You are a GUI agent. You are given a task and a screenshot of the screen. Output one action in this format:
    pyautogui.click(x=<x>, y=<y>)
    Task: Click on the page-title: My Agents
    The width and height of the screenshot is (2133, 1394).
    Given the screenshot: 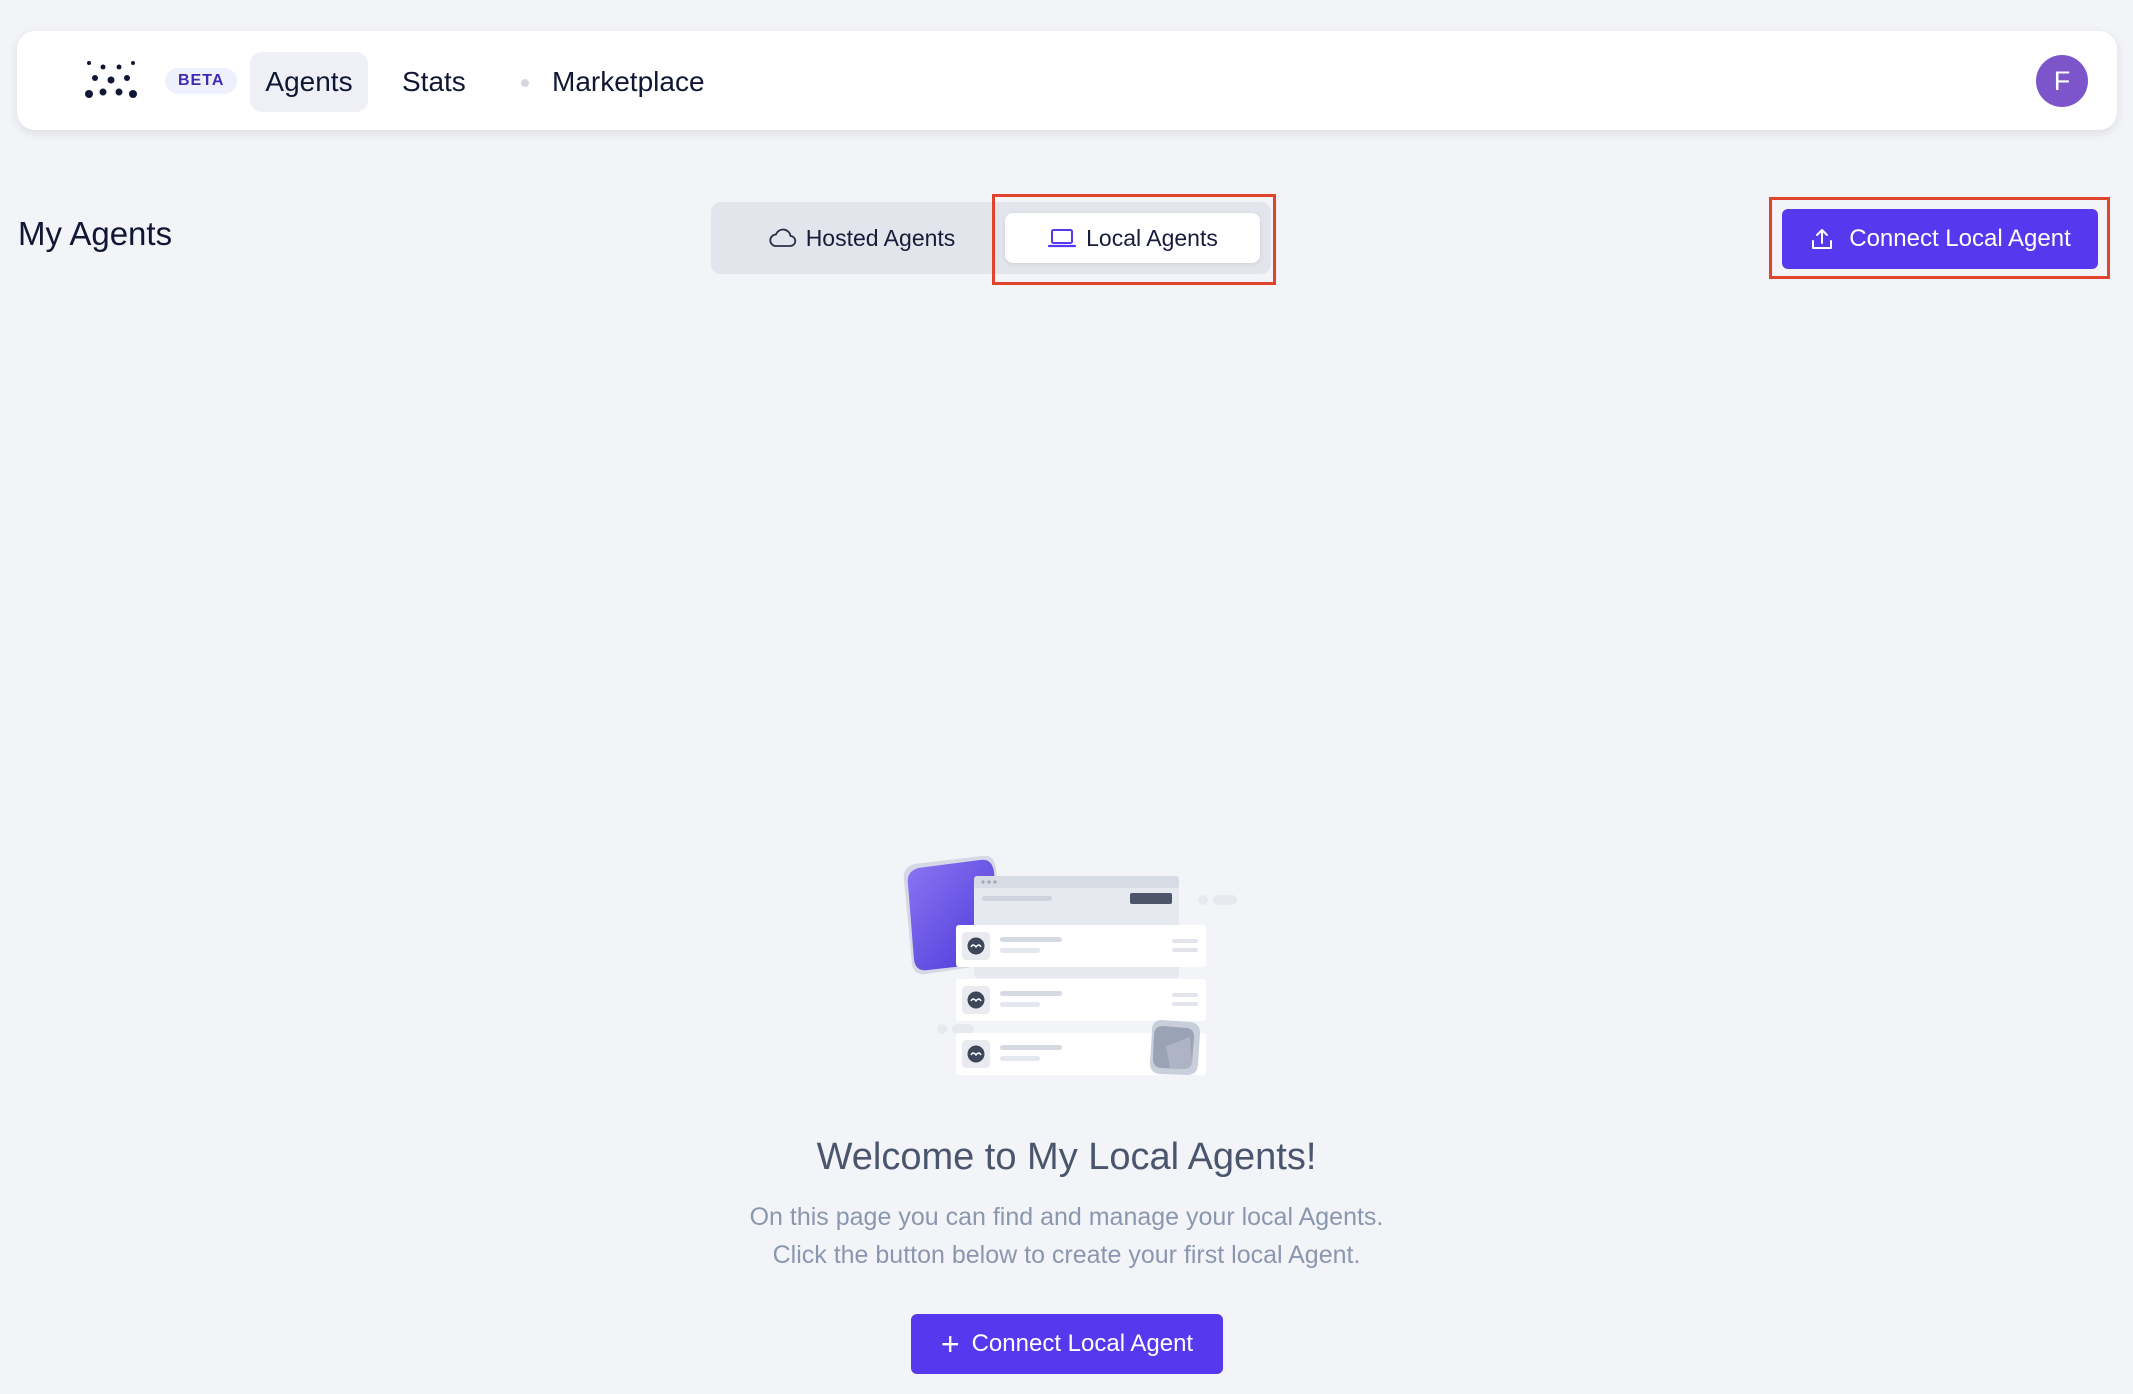 What is the action you would take?
    pyautogui.click(x=95, y=233)
    